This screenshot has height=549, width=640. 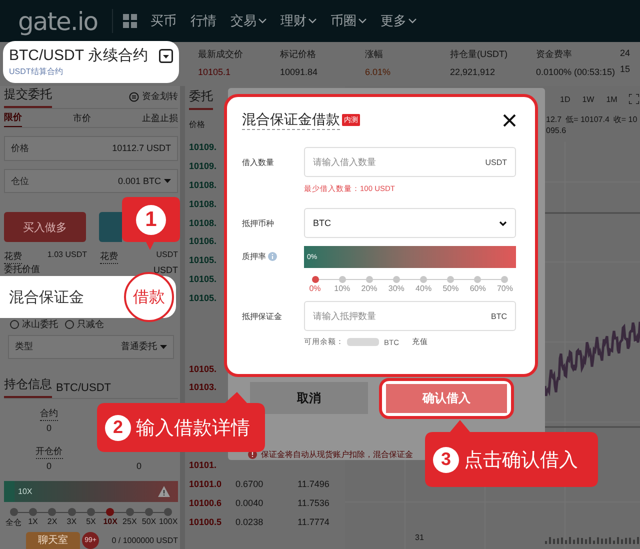 I want to click on price-field: 价格 10112.7 USDT, so click(x=91, y=148).